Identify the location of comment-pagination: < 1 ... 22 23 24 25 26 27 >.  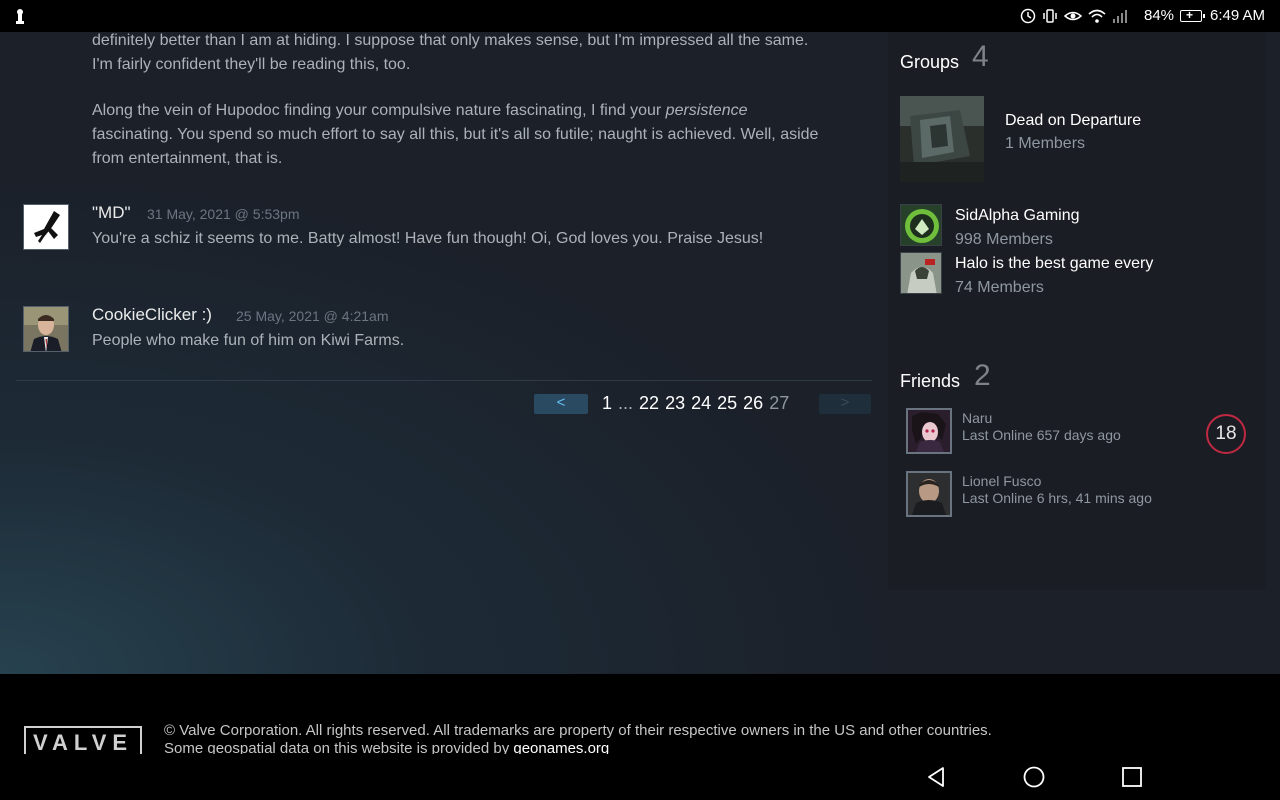
(704, 404).